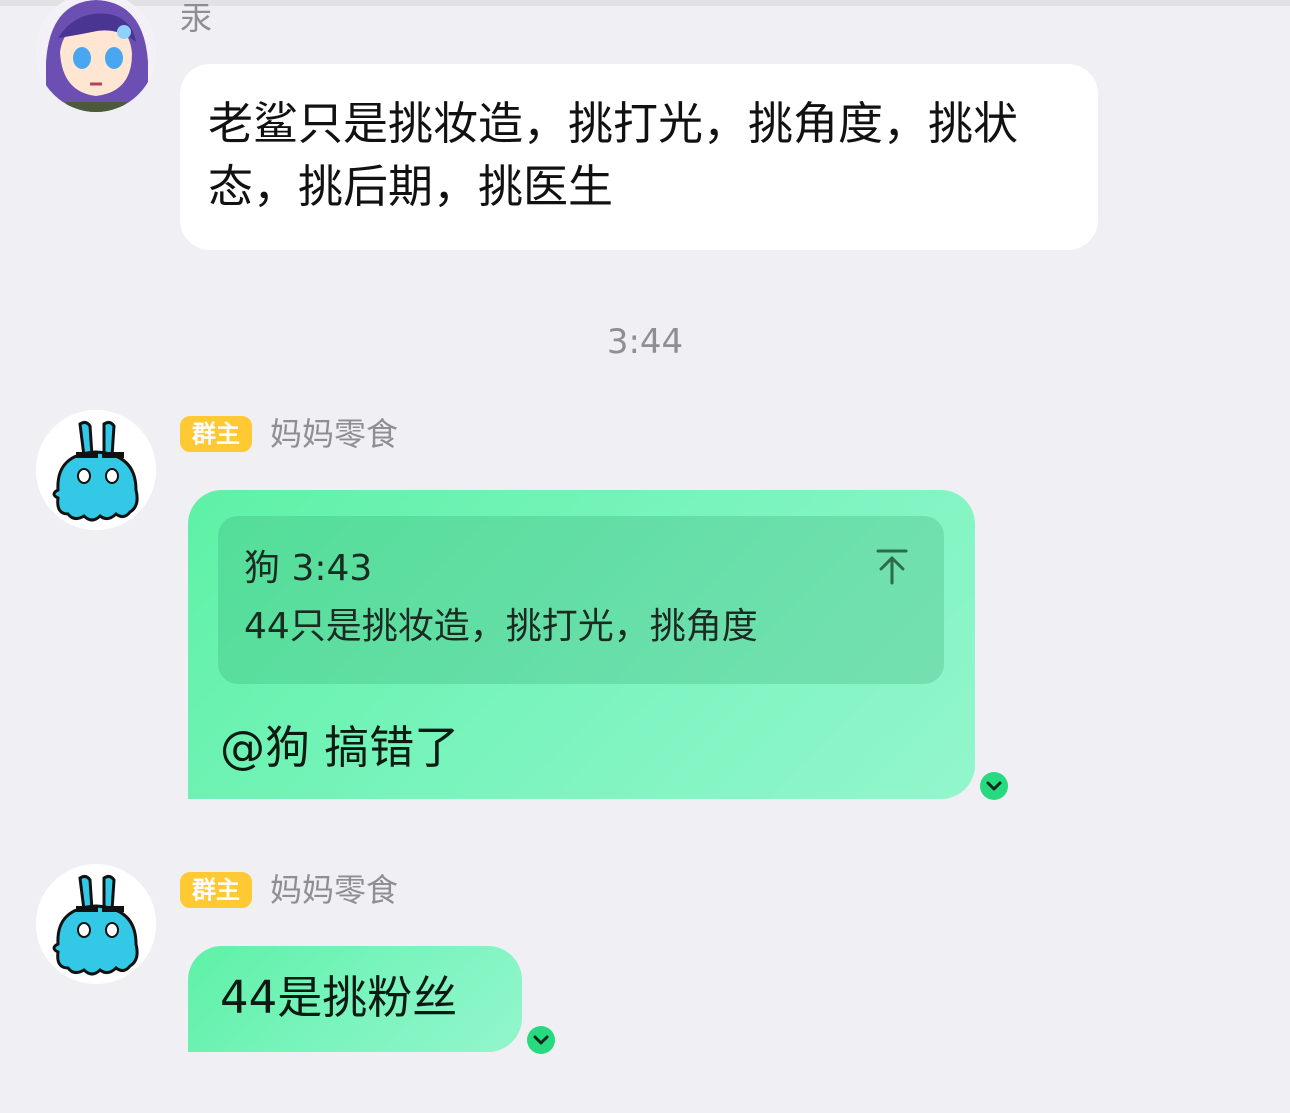 This screenshot has width=1290, height=1113. Describe the element at coordinates (892, 567) in the screenshot. I see `arrow-to-top-icon` at that location.